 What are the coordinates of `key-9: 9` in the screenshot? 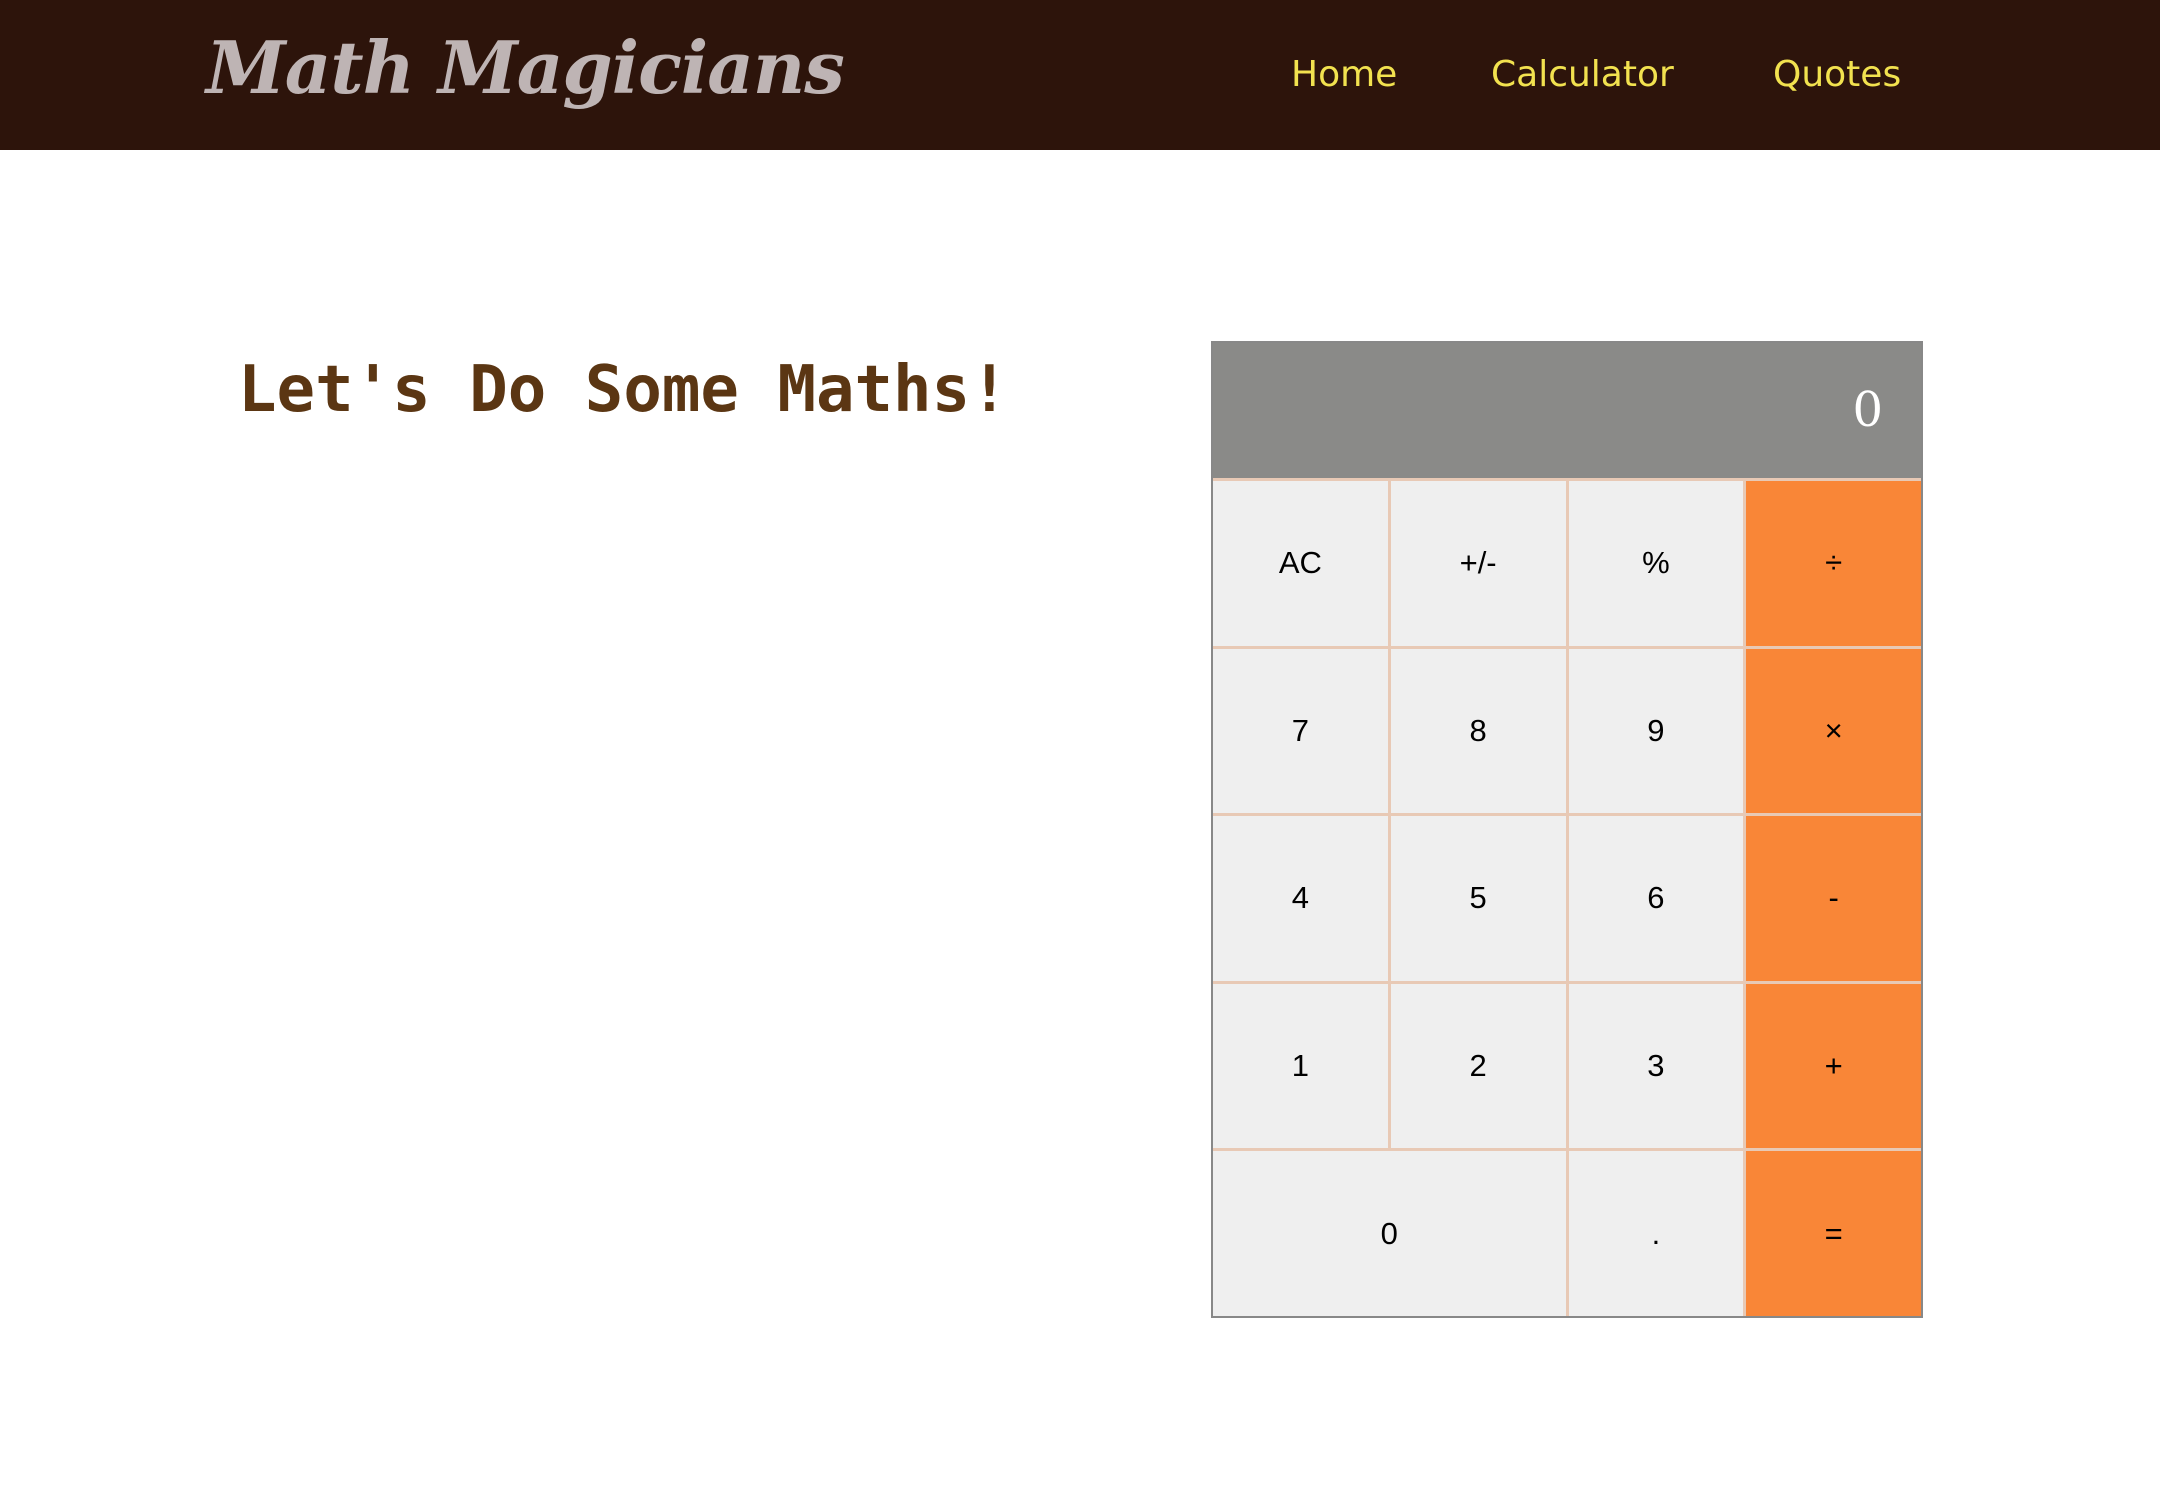 It's located at (1656, 731).